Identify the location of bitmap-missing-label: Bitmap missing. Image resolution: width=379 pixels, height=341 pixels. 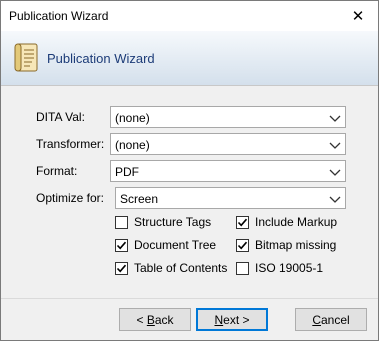
(296, 245).